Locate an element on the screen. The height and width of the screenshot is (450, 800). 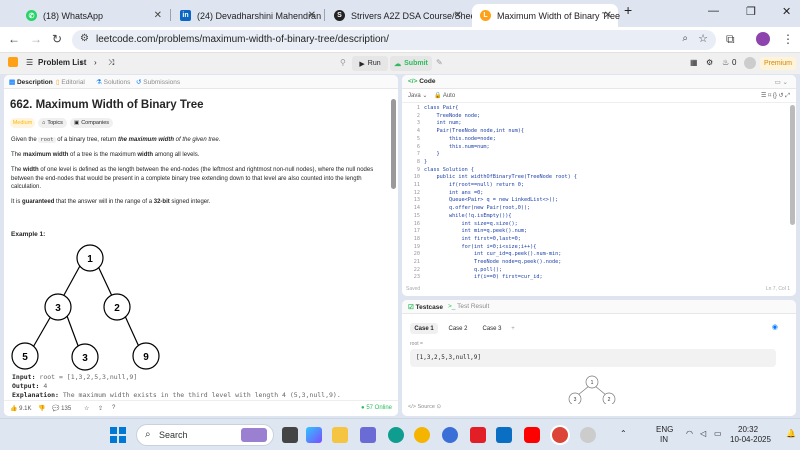
prev-problem-icon: ‹ is located at coordinates (81, 62).